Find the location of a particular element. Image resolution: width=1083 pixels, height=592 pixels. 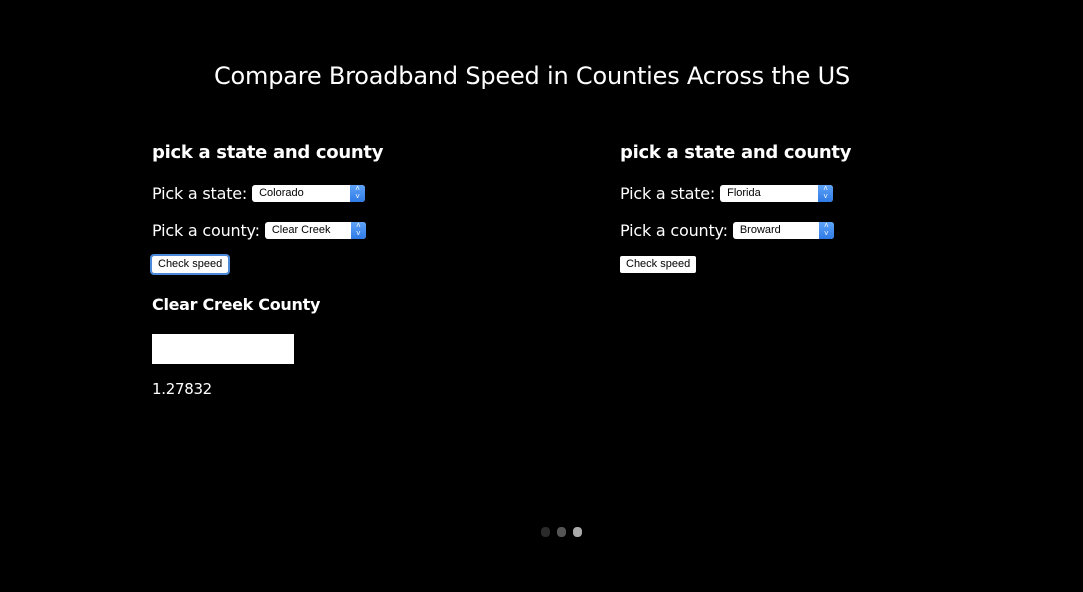

county-row: Pick a county: Broward ˄ ˅ is located at coordinates (820, 230).